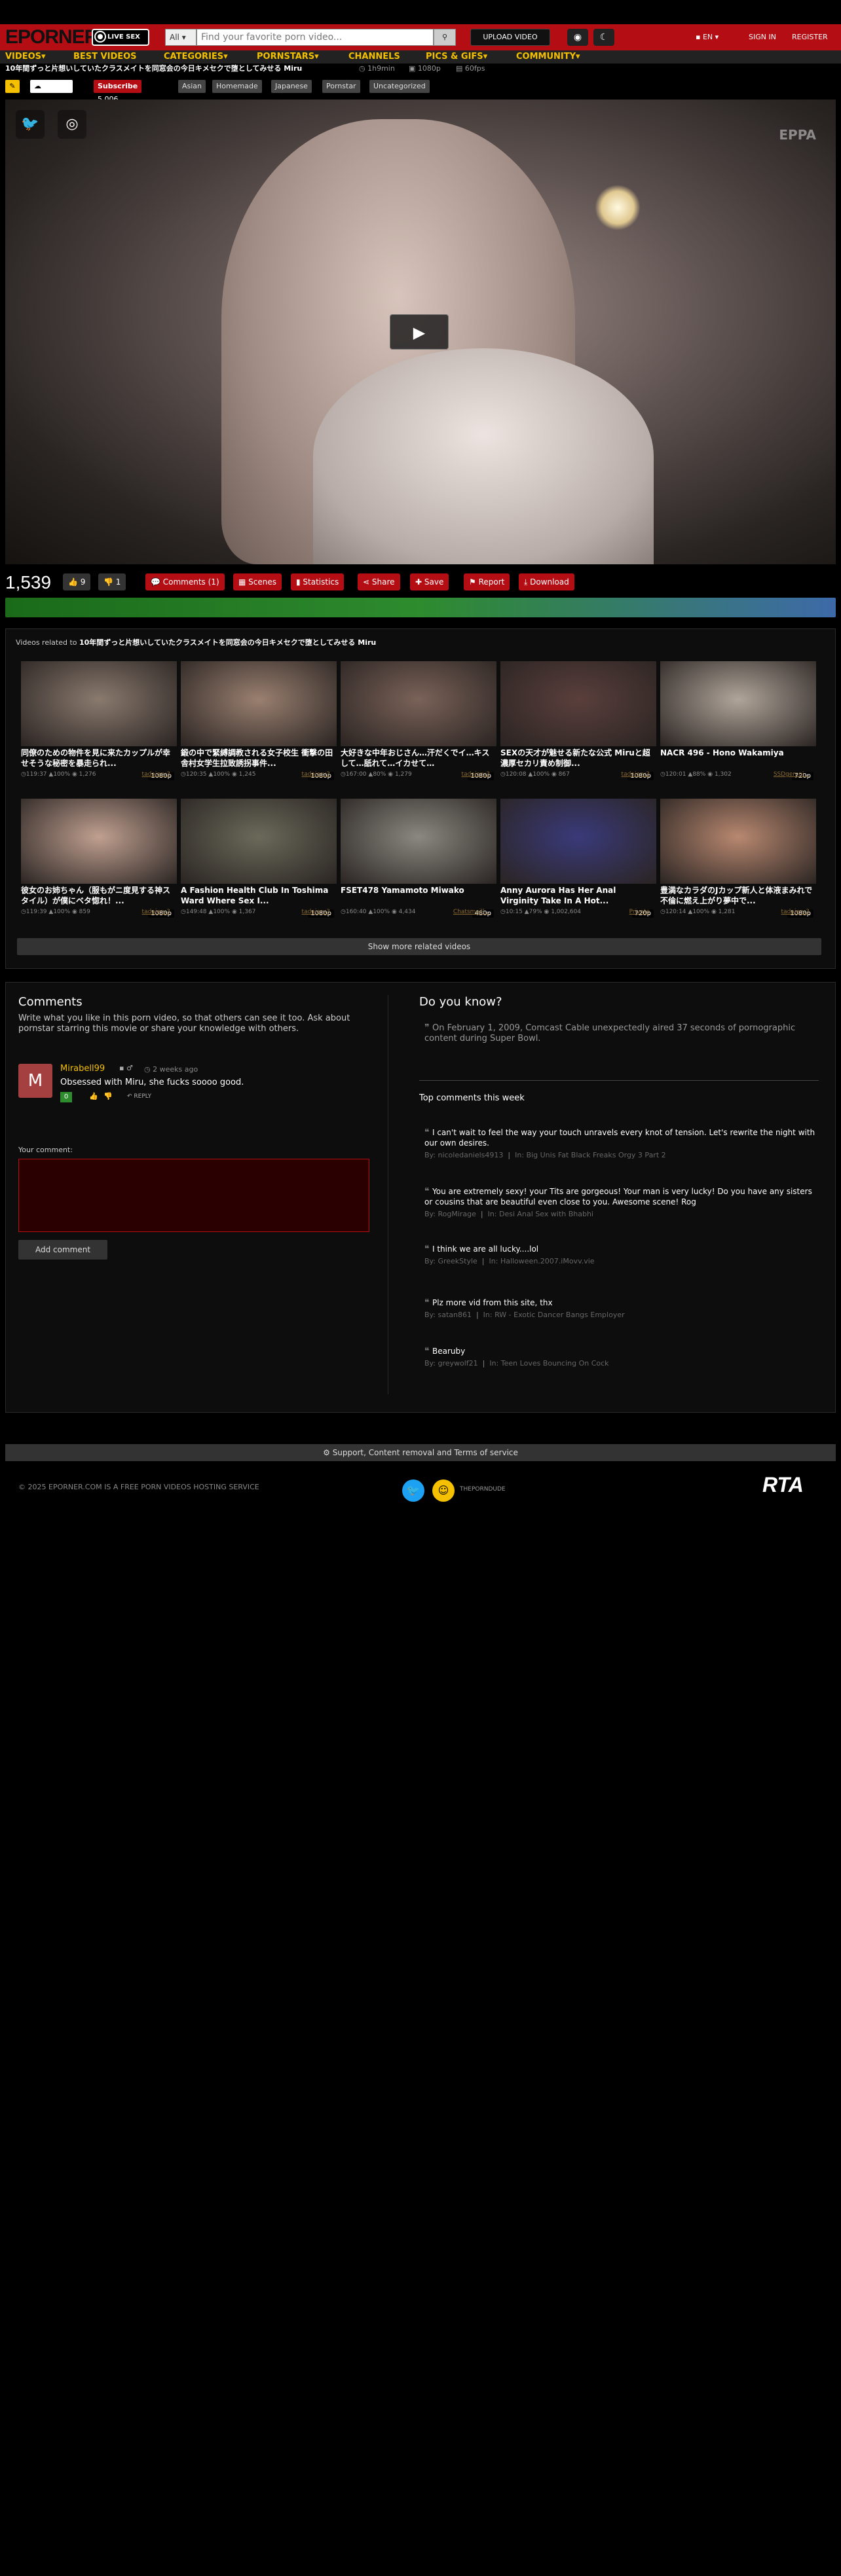 This screenshot has height=2576, width=841. What do you see at coordinates (52, 91) in the screenshot?
I see `uploader-badge: ☁ tadaieru3` at bounding box center [52, 91].